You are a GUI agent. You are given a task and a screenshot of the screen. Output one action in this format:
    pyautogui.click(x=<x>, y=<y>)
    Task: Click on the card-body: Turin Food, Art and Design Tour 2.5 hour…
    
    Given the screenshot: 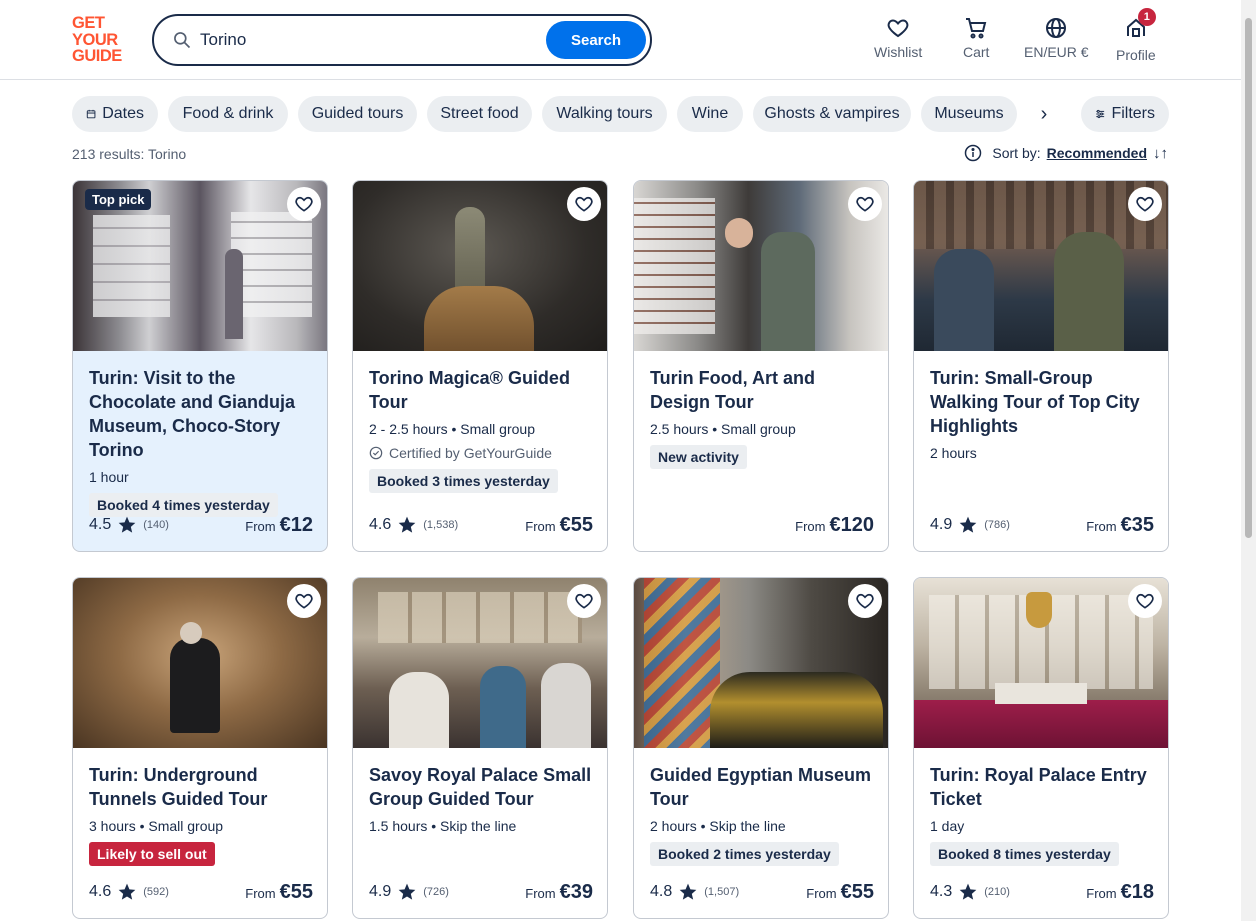 What is the action you would take?
    pyautogui.click(x=762, y=451)
    